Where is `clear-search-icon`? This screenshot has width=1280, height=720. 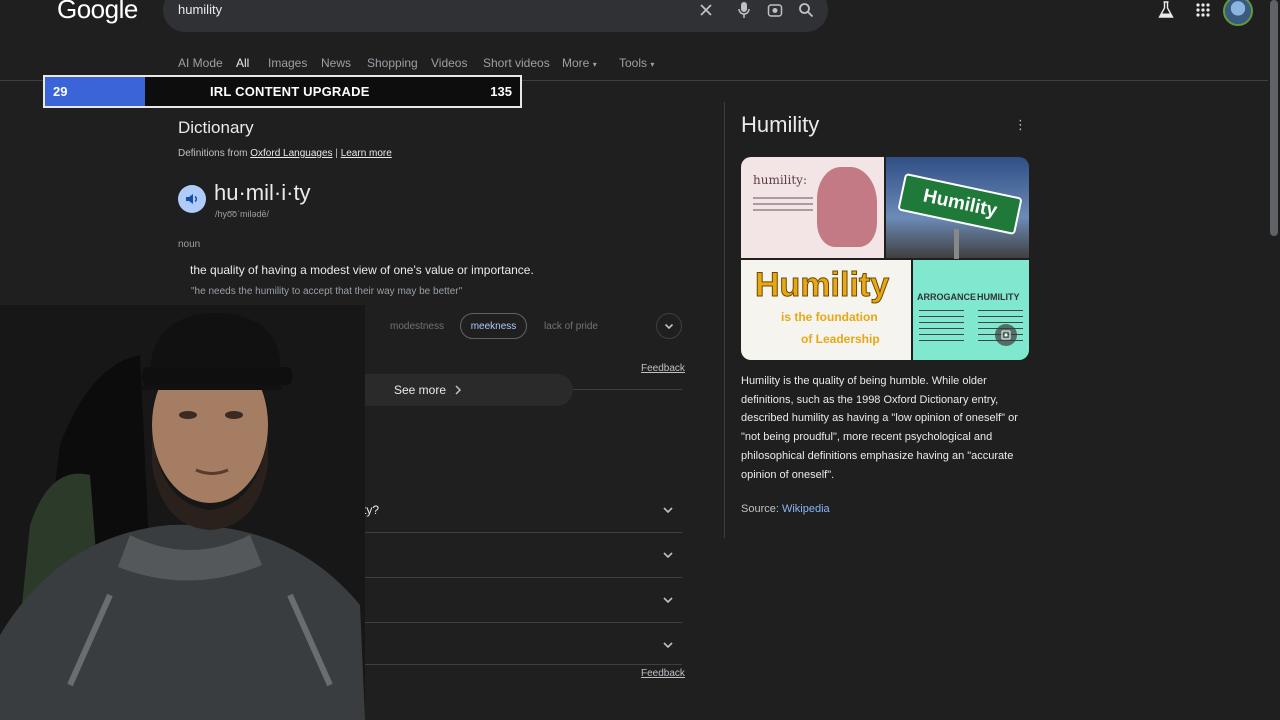 clear-search-icon is located at coordinates (706, 10).